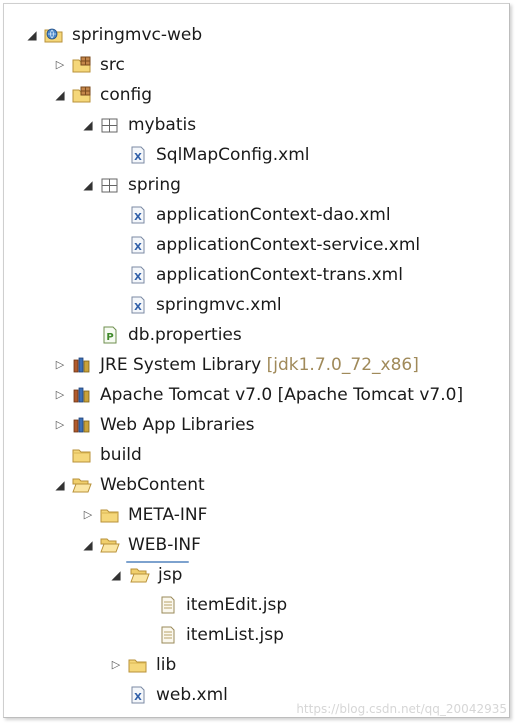  I want to click on tree-item-label: src, so click(112, 65).